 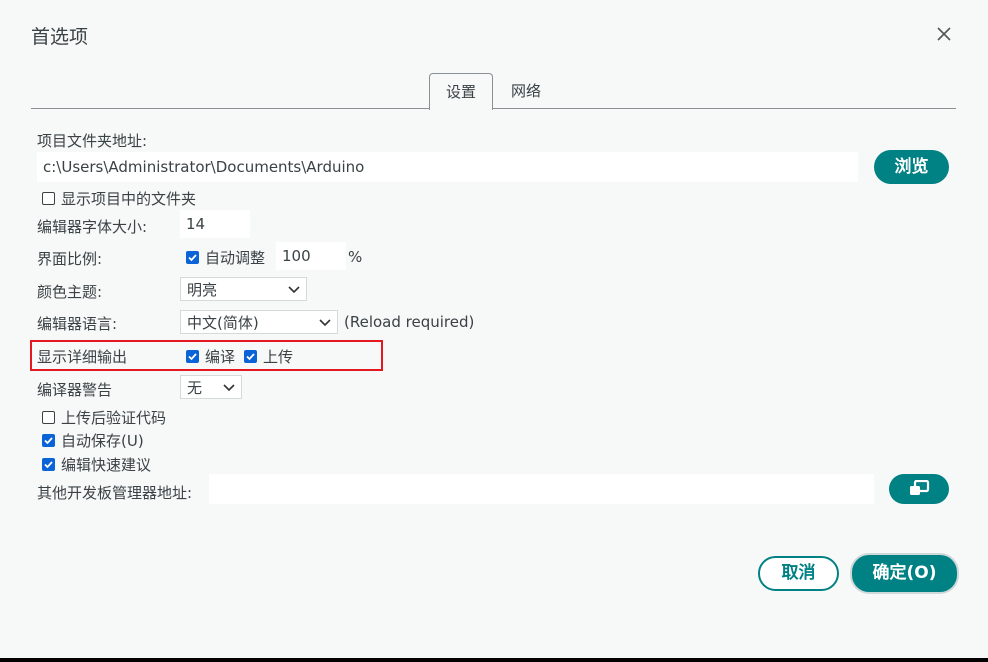 What do you see at coordinates (75, 390) in the screenshot?
I see `compiler-warnings-label: 编译器警告` at bounding box center [75, 390].